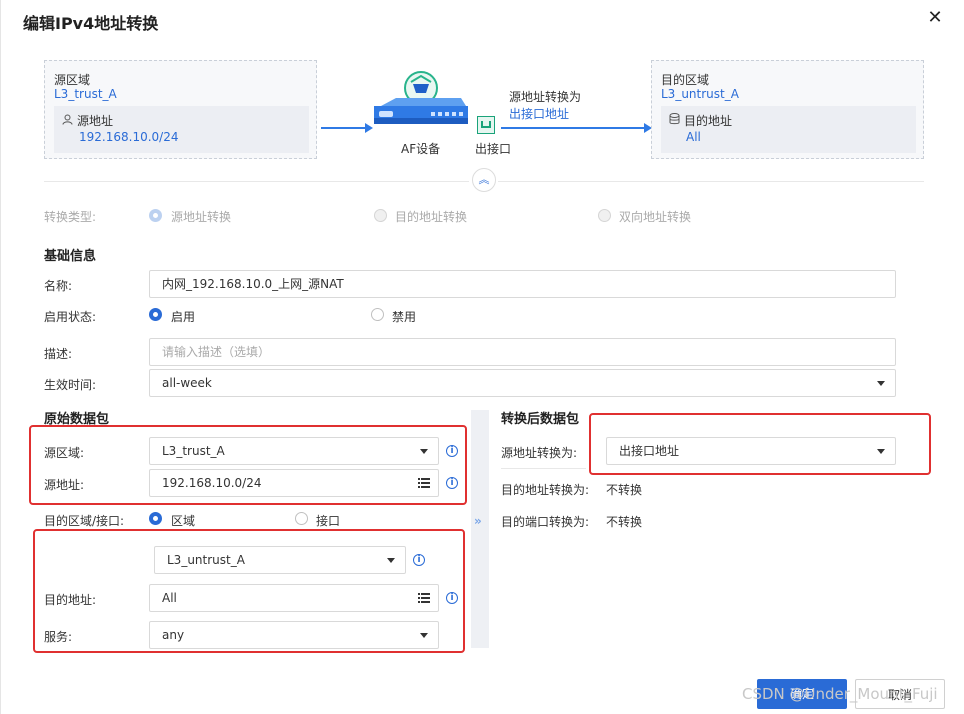  I want to click on status-enable-radio, so click(155, 314).